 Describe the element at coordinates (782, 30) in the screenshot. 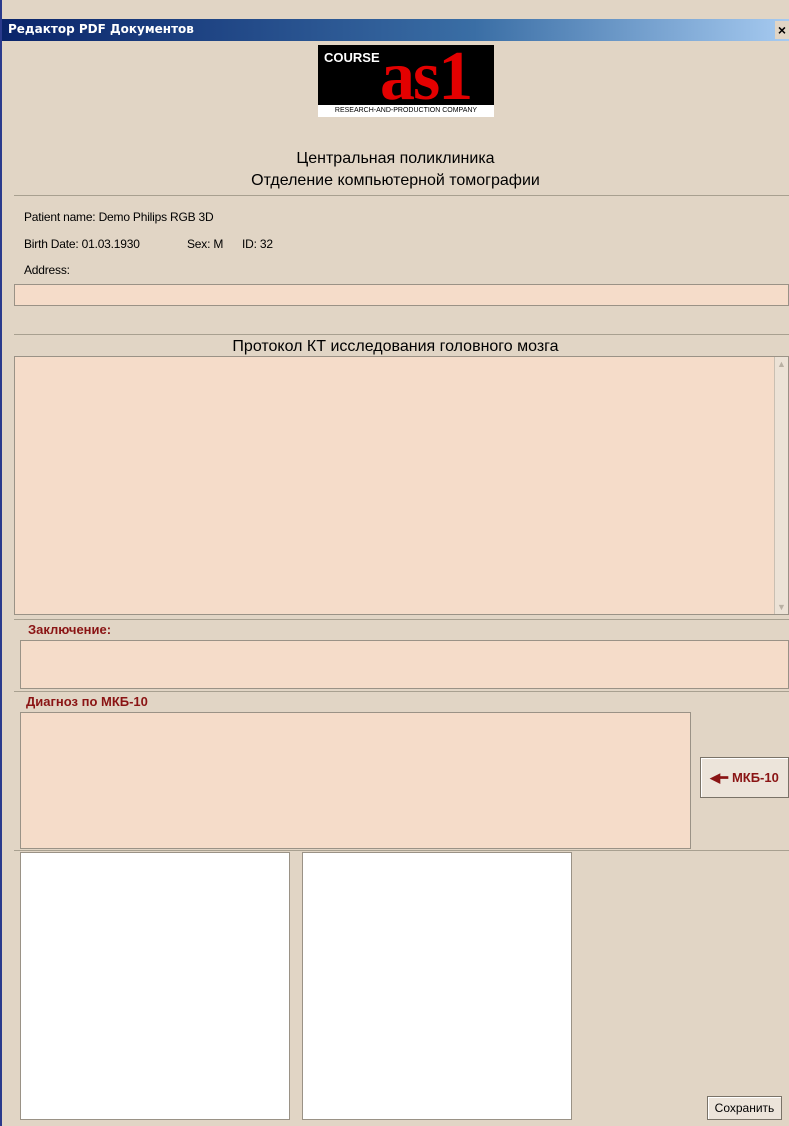

I see `close-icon: ×` at that location.